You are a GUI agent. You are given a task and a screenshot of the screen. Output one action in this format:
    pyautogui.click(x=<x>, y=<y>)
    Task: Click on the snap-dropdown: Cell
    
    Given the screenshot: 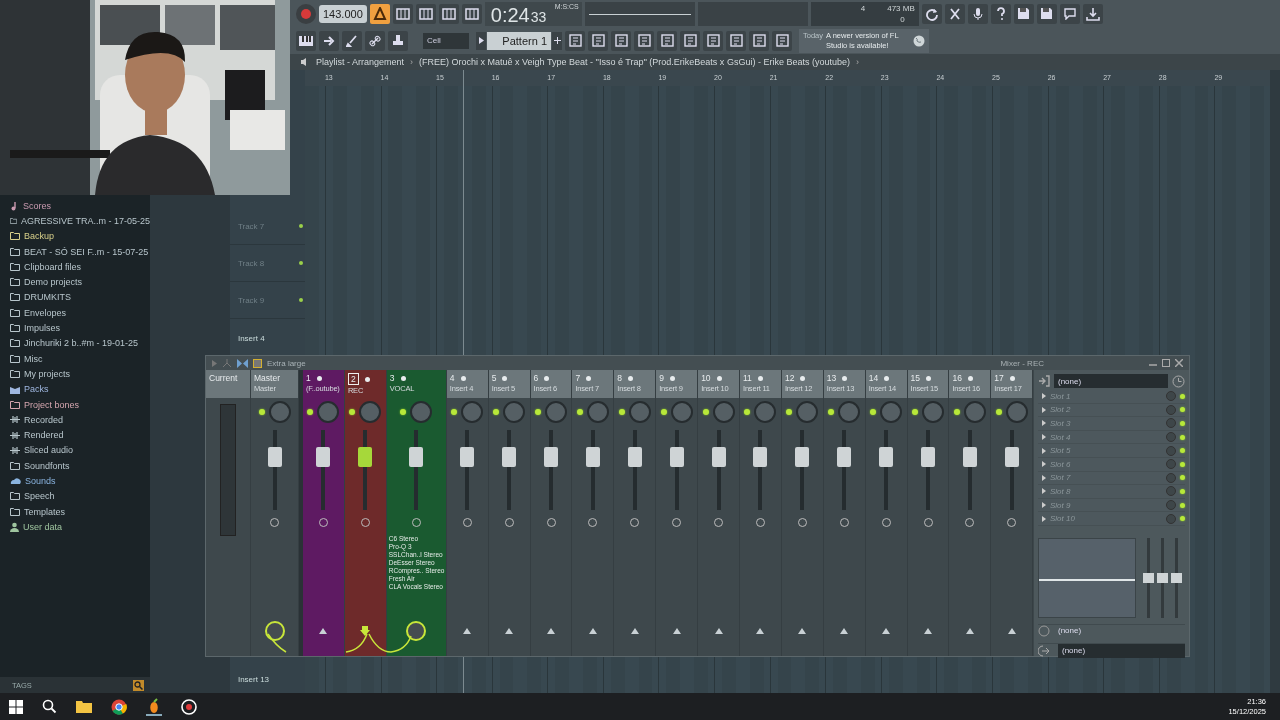 What is the action you would take?
    pyautogui.click(x=446, y=40)
    